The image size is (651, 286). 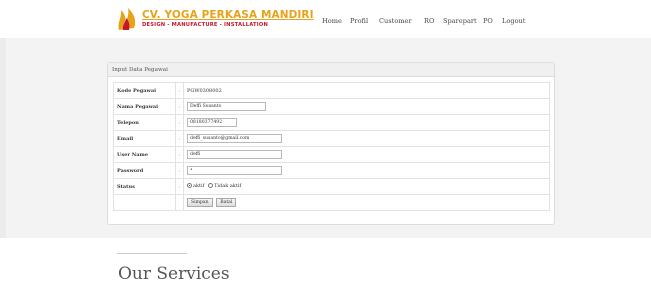 I want to click on table-row: Telepon : 08180377492, so click(x=331, y=122).